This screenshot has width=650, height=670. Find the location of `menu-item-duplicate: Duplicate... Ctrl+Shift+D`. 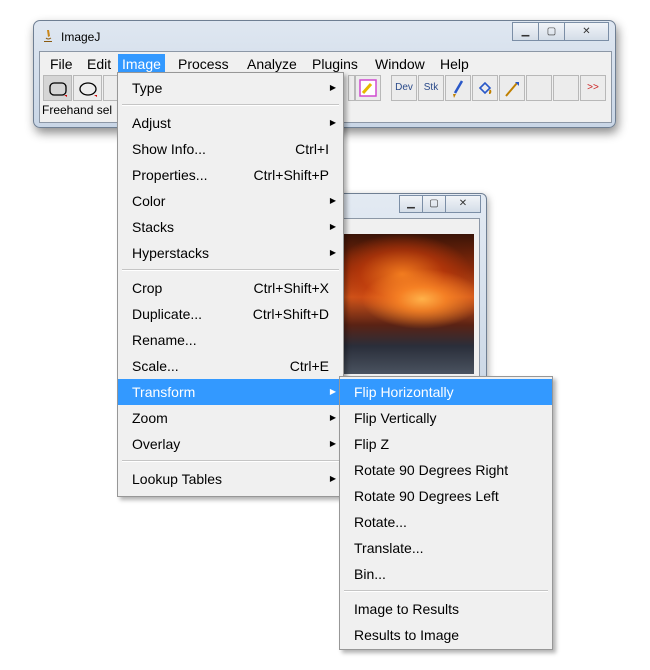

menu-item-duplicate: Duplicate... Ctrl+Shift+D is located at coordinates (230, 314).